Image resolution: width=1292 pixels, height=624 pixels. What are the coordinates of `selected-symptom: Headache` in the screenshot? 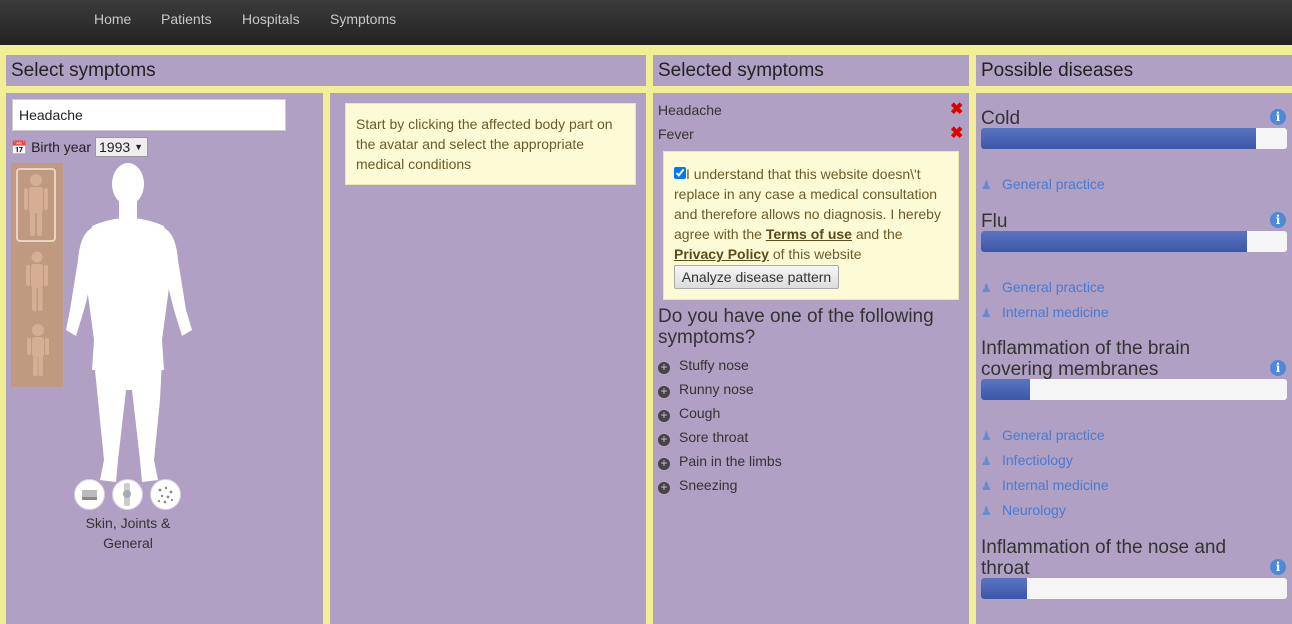 It's located at (690, 110).